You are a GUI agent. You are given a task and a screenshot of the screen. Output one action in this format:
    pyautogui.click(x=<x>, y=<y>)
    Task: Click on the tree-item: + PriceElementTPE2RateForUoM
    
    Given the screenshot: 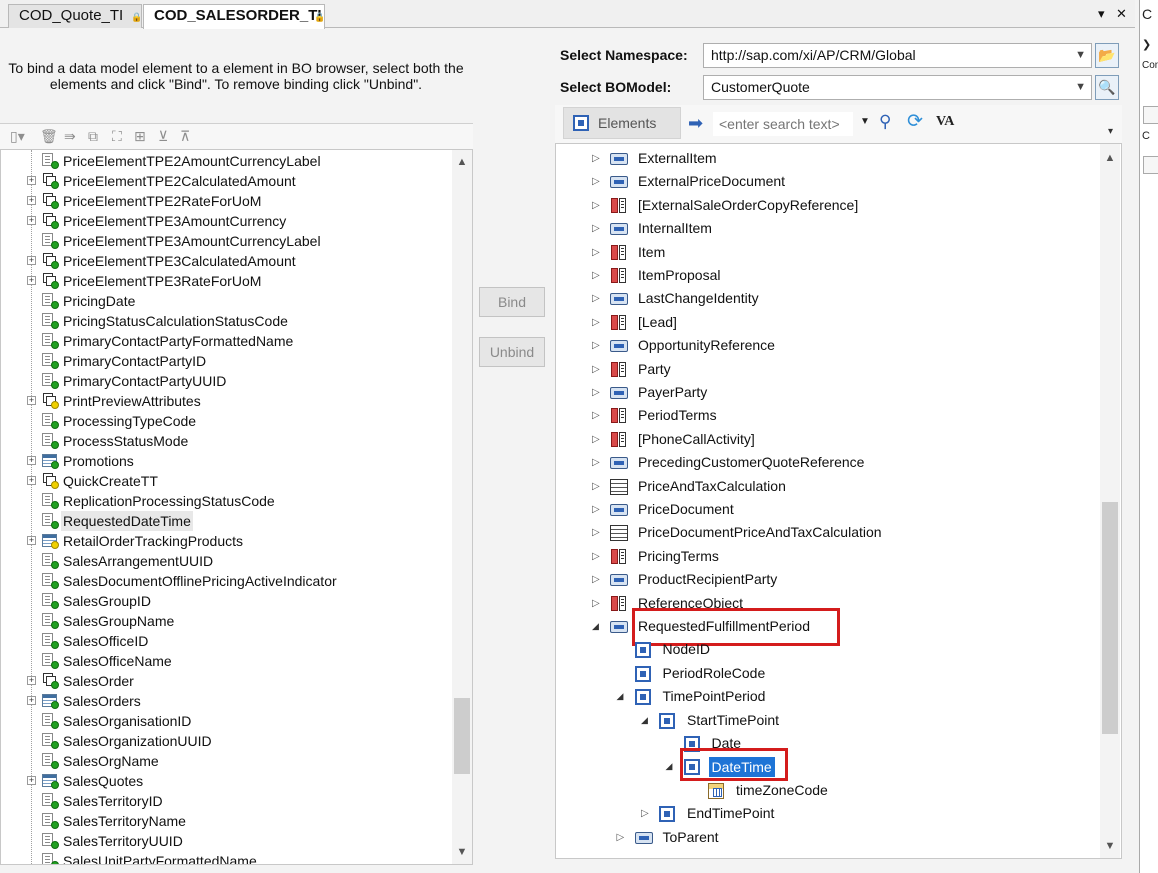 What is the action you would take?
    pyautogui.click(x=226, y=201)
    